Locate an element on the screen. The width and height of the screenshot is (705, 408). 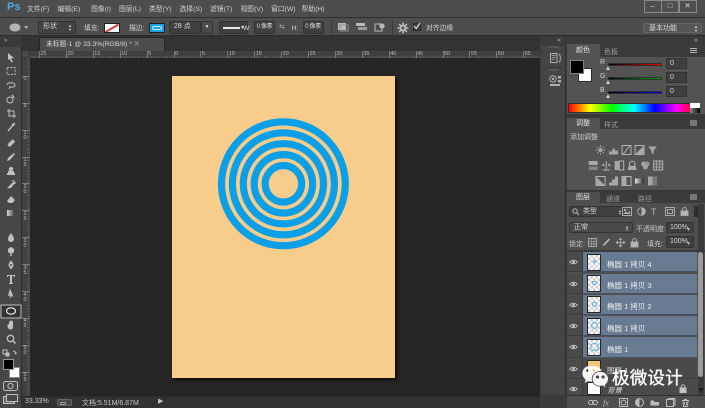
svg-text: T is located at coordinates (654, 212).